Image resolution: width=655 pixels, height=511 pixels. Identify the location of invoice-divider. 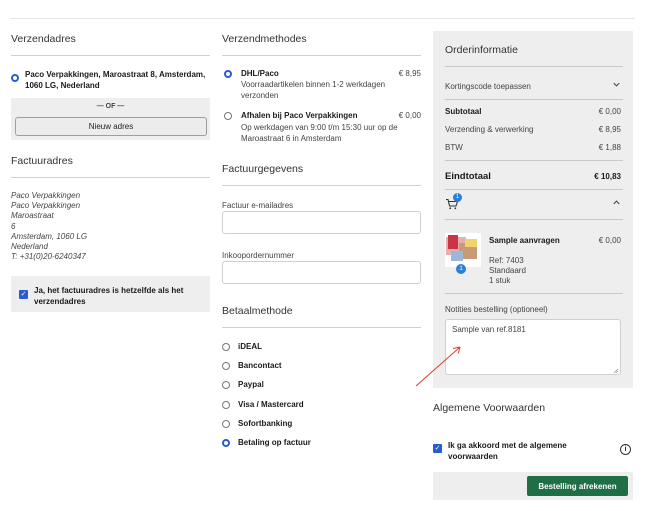
(321, 185).